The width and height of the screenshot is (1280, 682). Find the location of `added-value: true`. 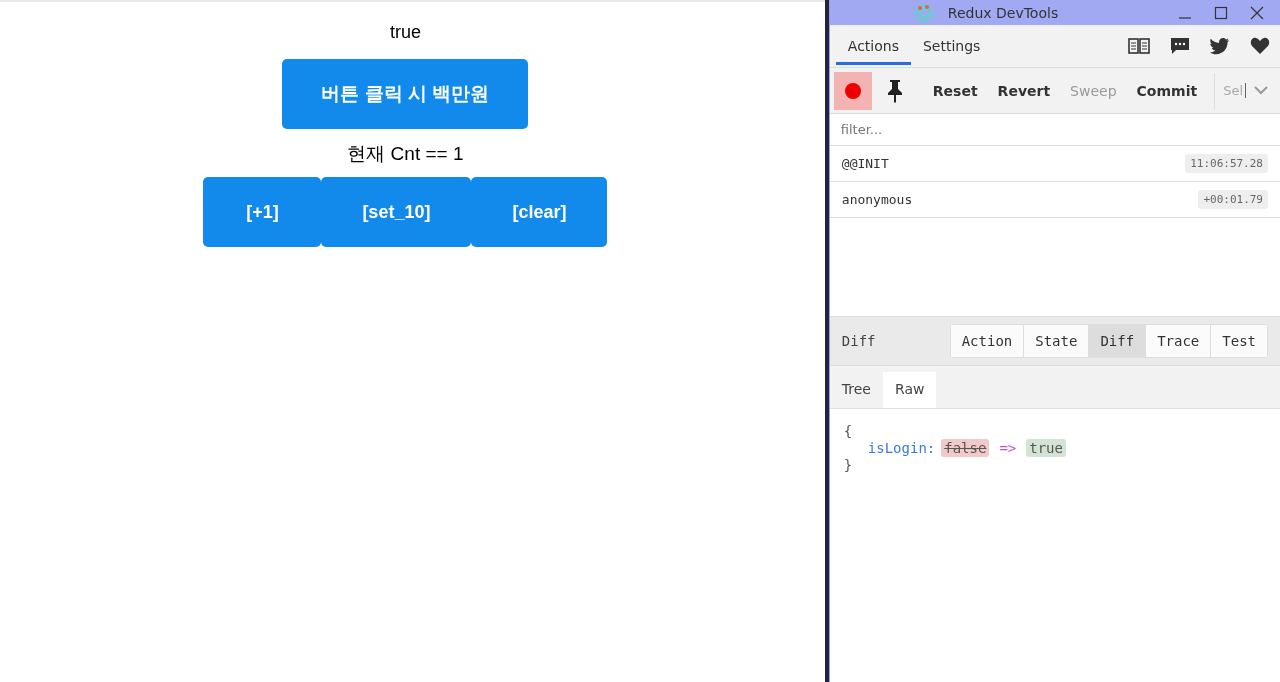

added-value: true is located at coordinates (1046, 448).